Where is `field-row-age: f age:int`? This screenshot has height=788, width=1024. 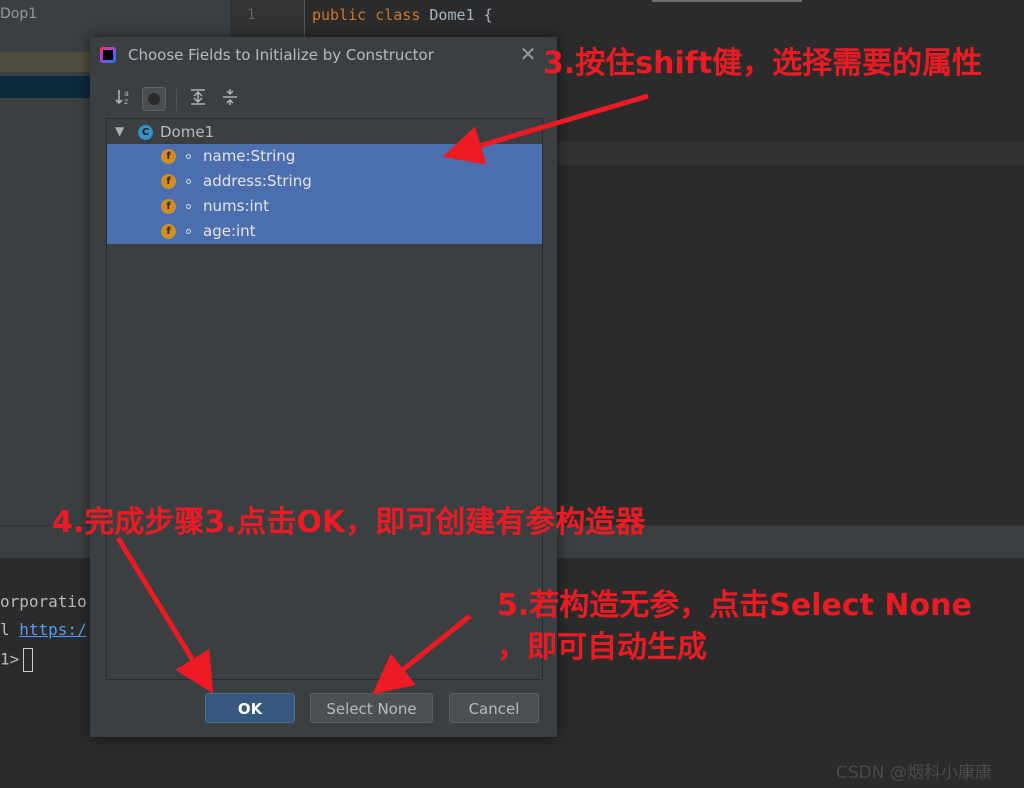 field-row-age: f age:int is located at coordinates (324, 231).